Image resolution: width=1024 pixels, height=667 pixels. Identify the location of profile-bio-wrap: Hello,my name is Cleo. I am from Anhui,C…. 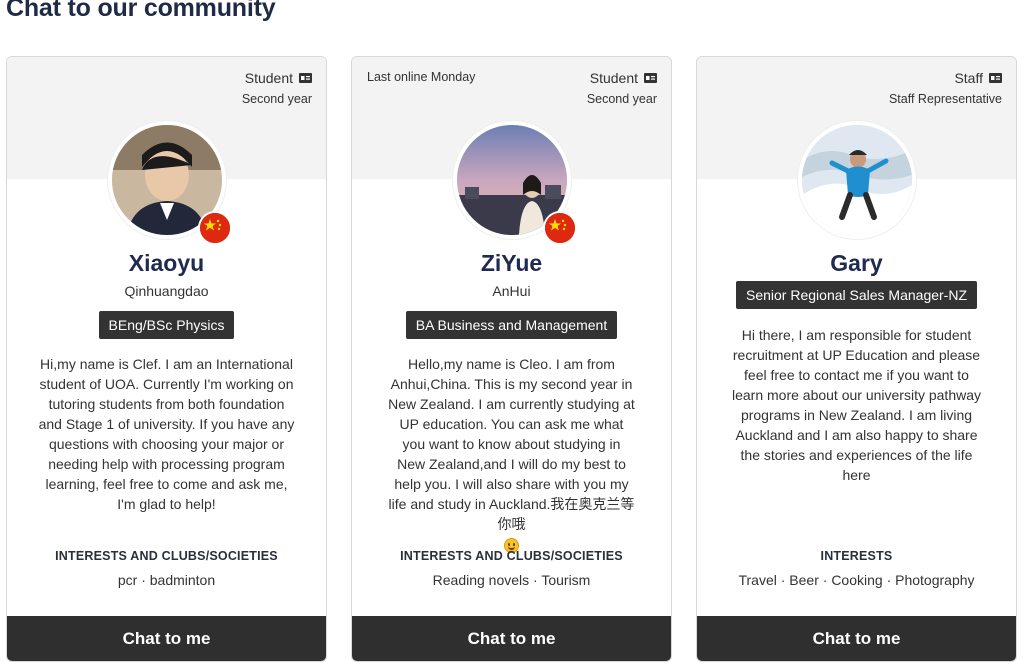
(511, 454).